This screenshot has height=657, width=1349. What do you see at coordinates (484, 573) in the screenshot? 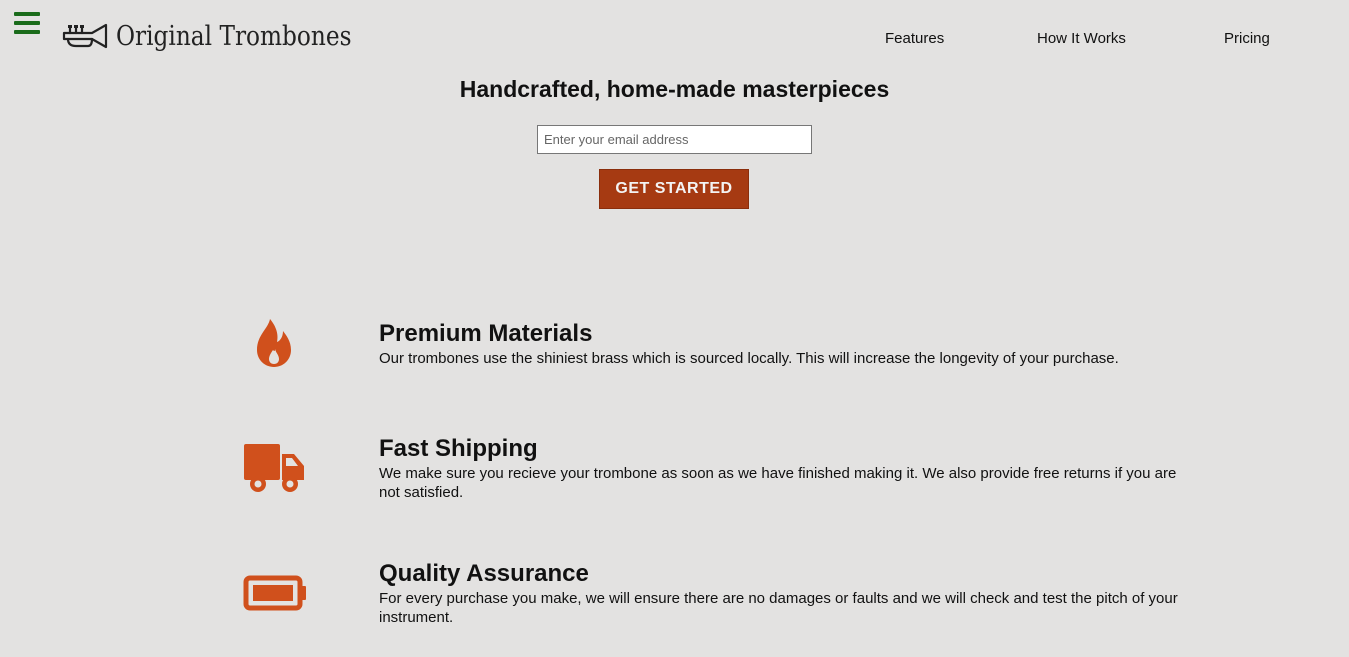
I see `feature-title: Quality Assurance` at bounding box center [484, 573].